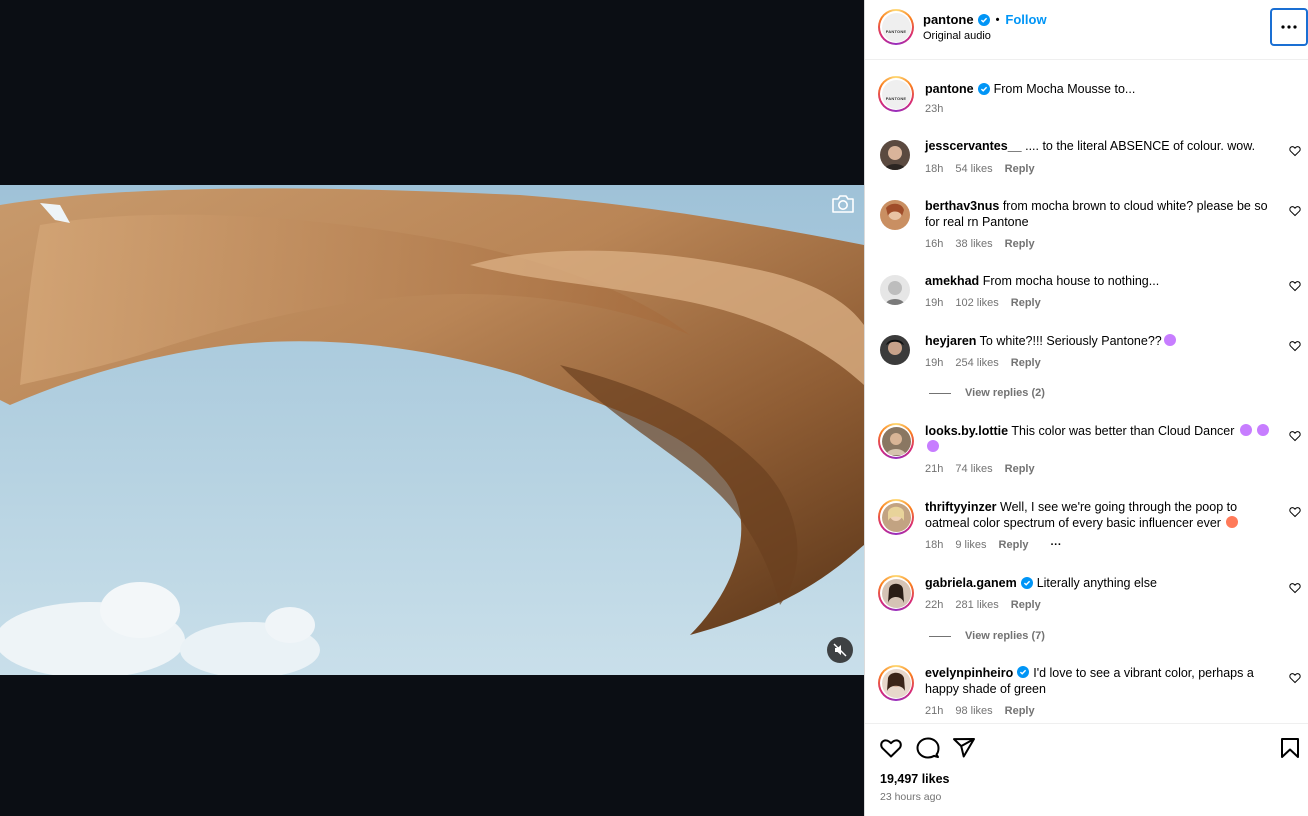  Describe the element at coordinates (840, 650) in the screenshot. I see `mute-icon` at that location.